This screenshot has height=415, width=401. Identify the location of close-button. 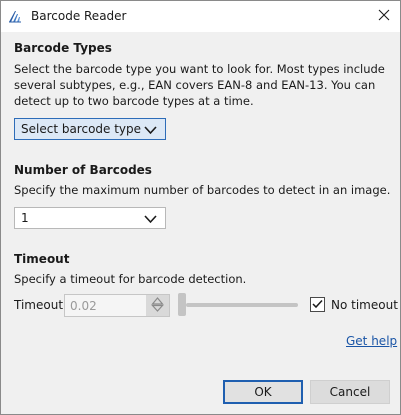
(384, 16).